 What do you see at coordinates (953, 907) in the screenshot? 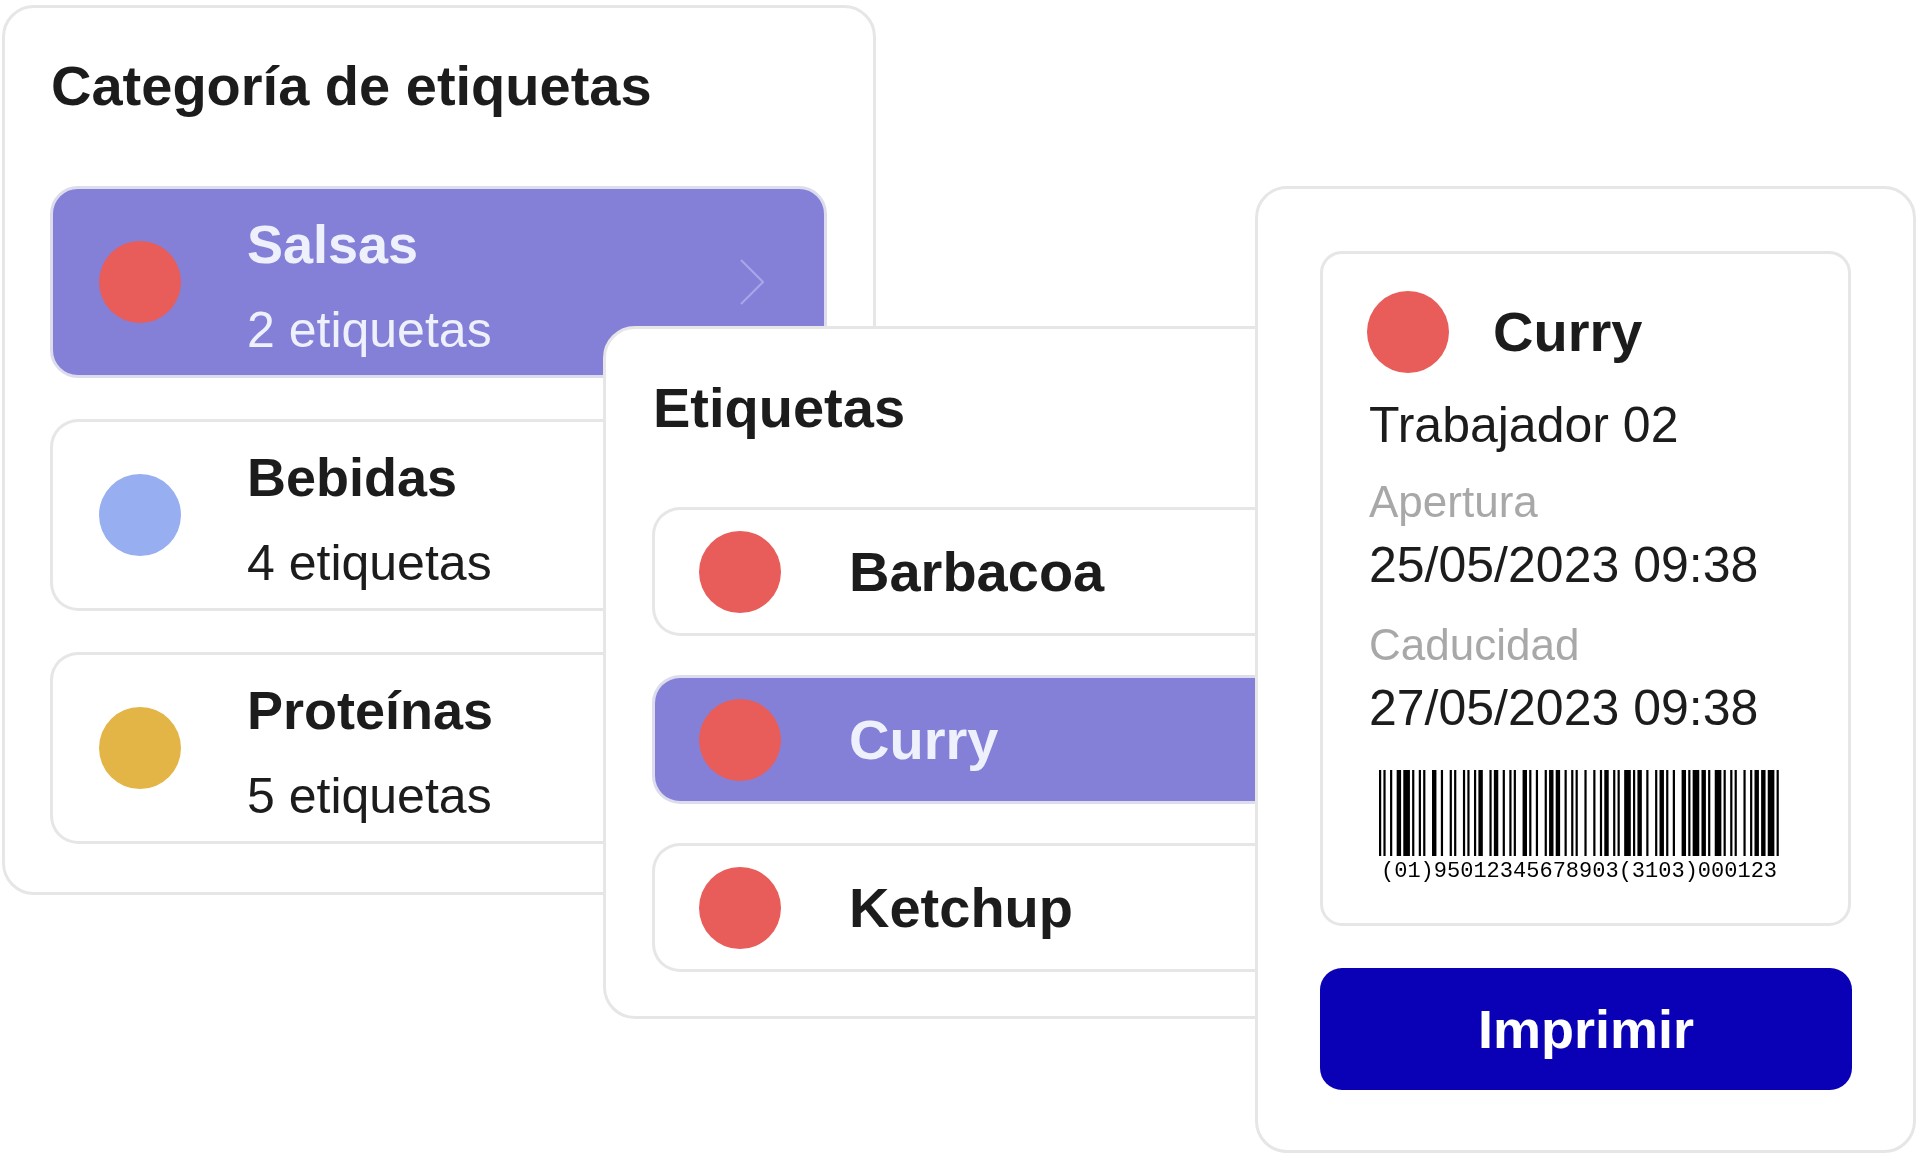
I see `label-item: Ketchup` at bounding box center [953, 907].